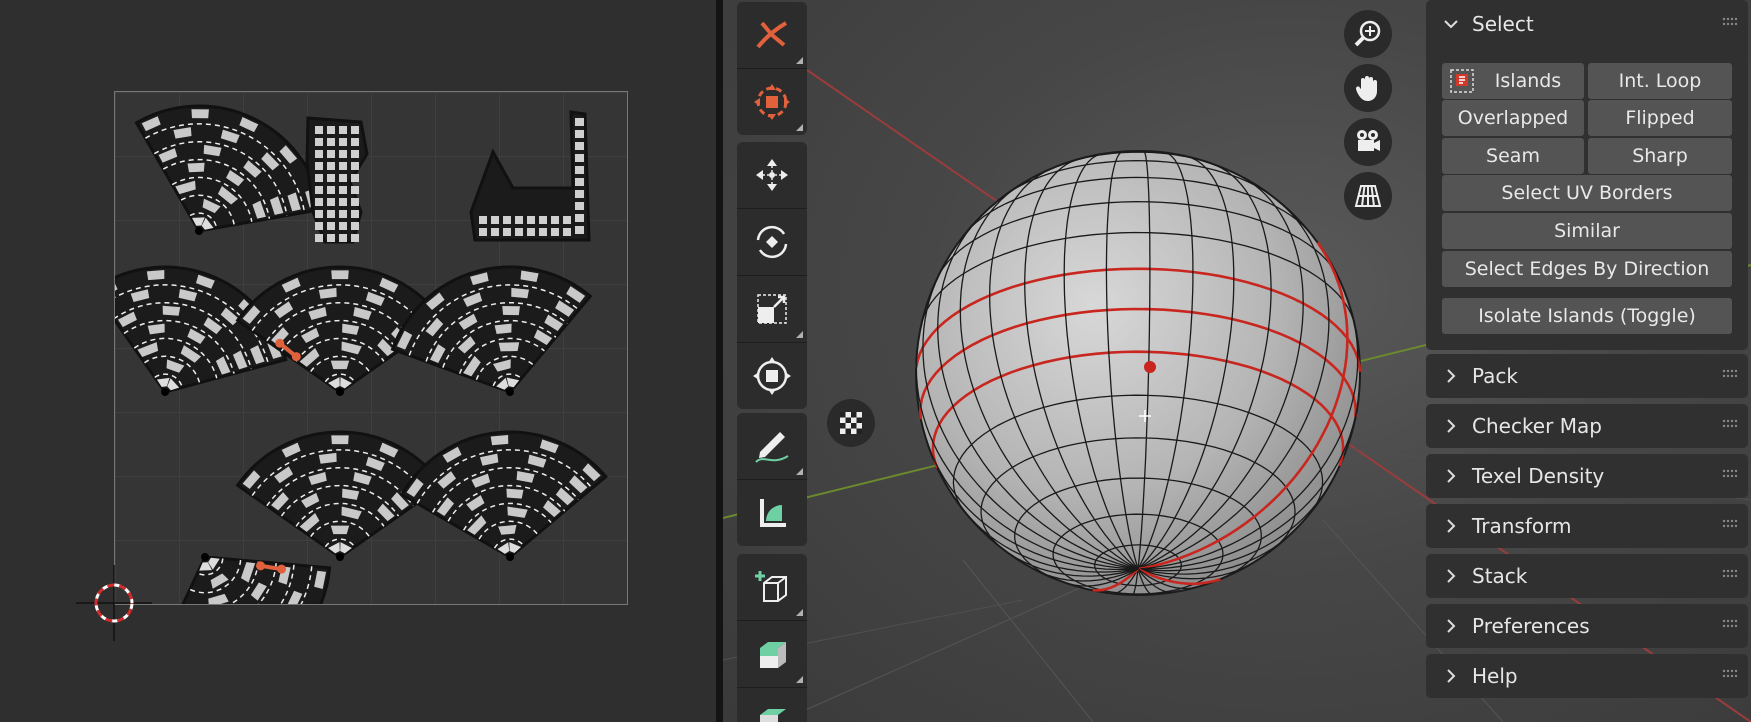 This screenshot has height=722, width=1751. I want to click on perspective-grid-icon, so click(1368, 196).